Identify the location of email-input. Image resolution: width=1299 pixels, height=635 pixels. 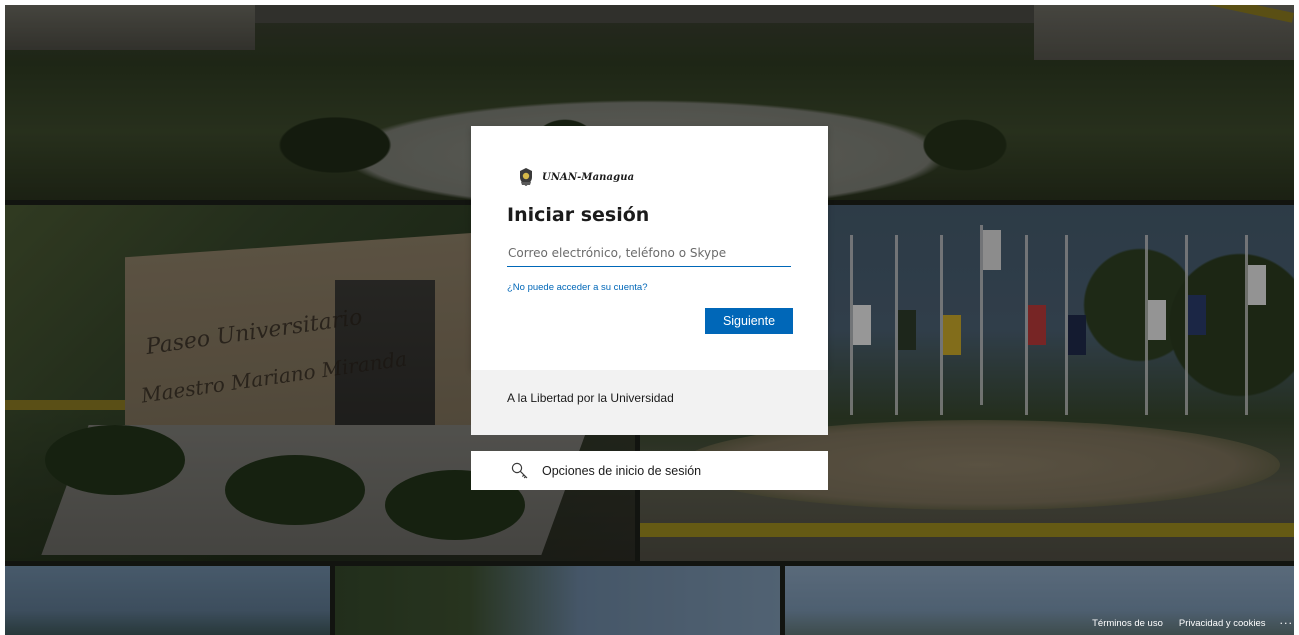
(649, 253).